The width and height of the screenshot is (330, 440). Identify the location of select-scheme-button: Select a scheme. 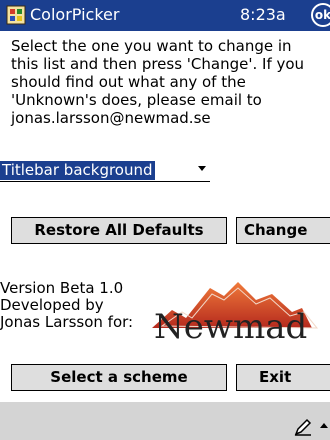
(119, 377).